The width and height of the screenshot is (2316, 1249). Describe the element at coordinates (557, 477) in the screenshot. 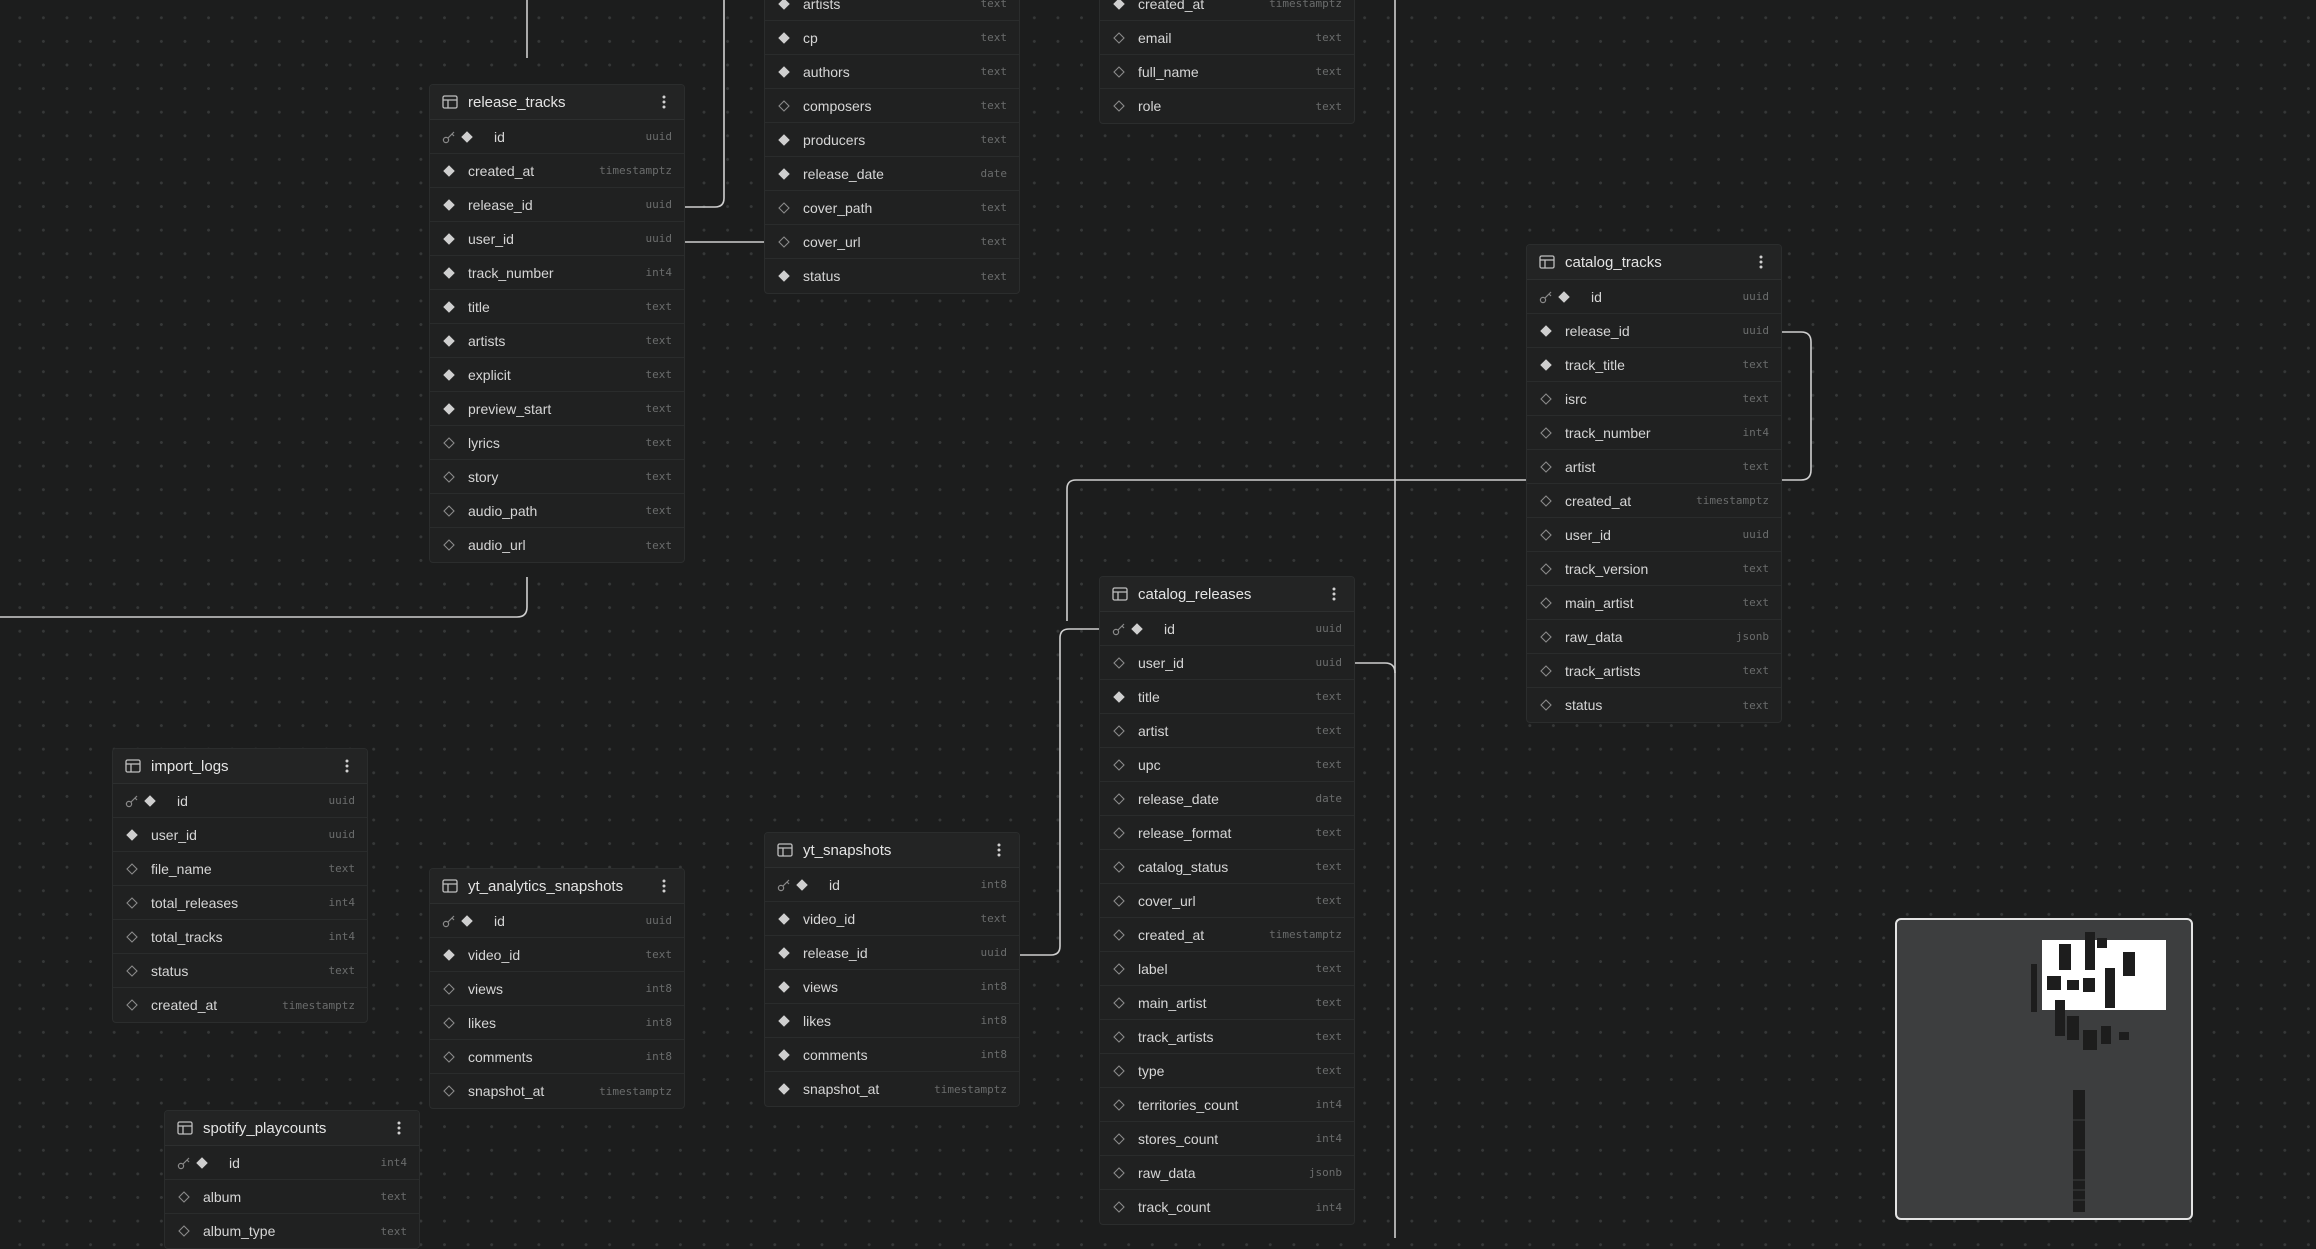

I see `column-row: story text` at that location.